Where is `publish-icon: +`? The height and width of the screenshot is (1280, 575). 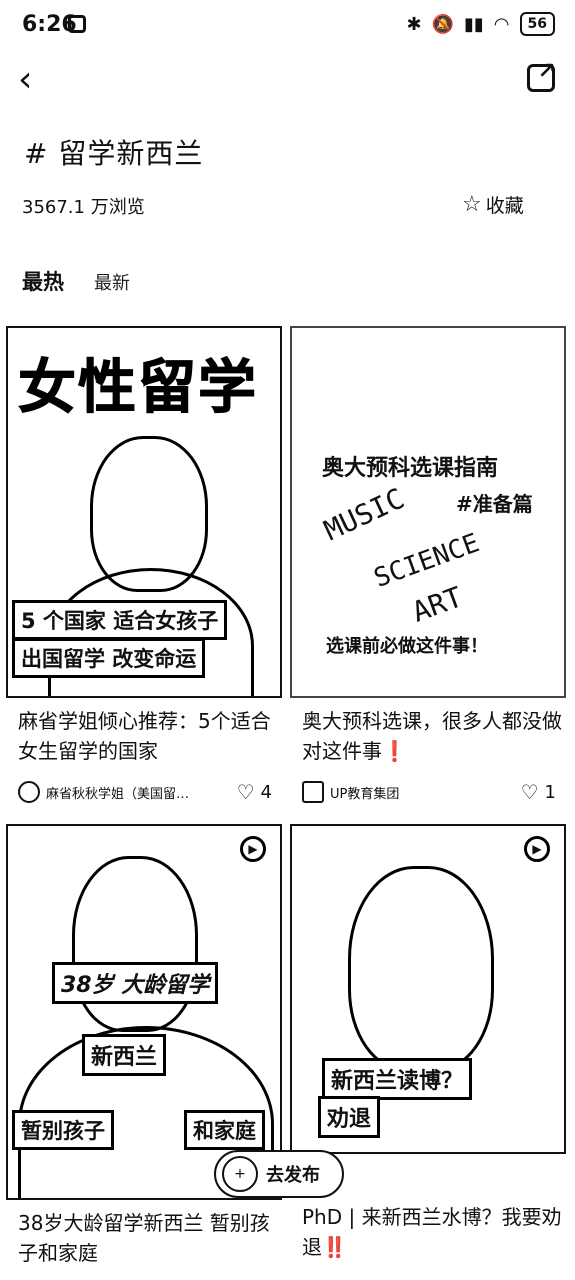
publish-icon: + is located at coordinates (240, 1174).